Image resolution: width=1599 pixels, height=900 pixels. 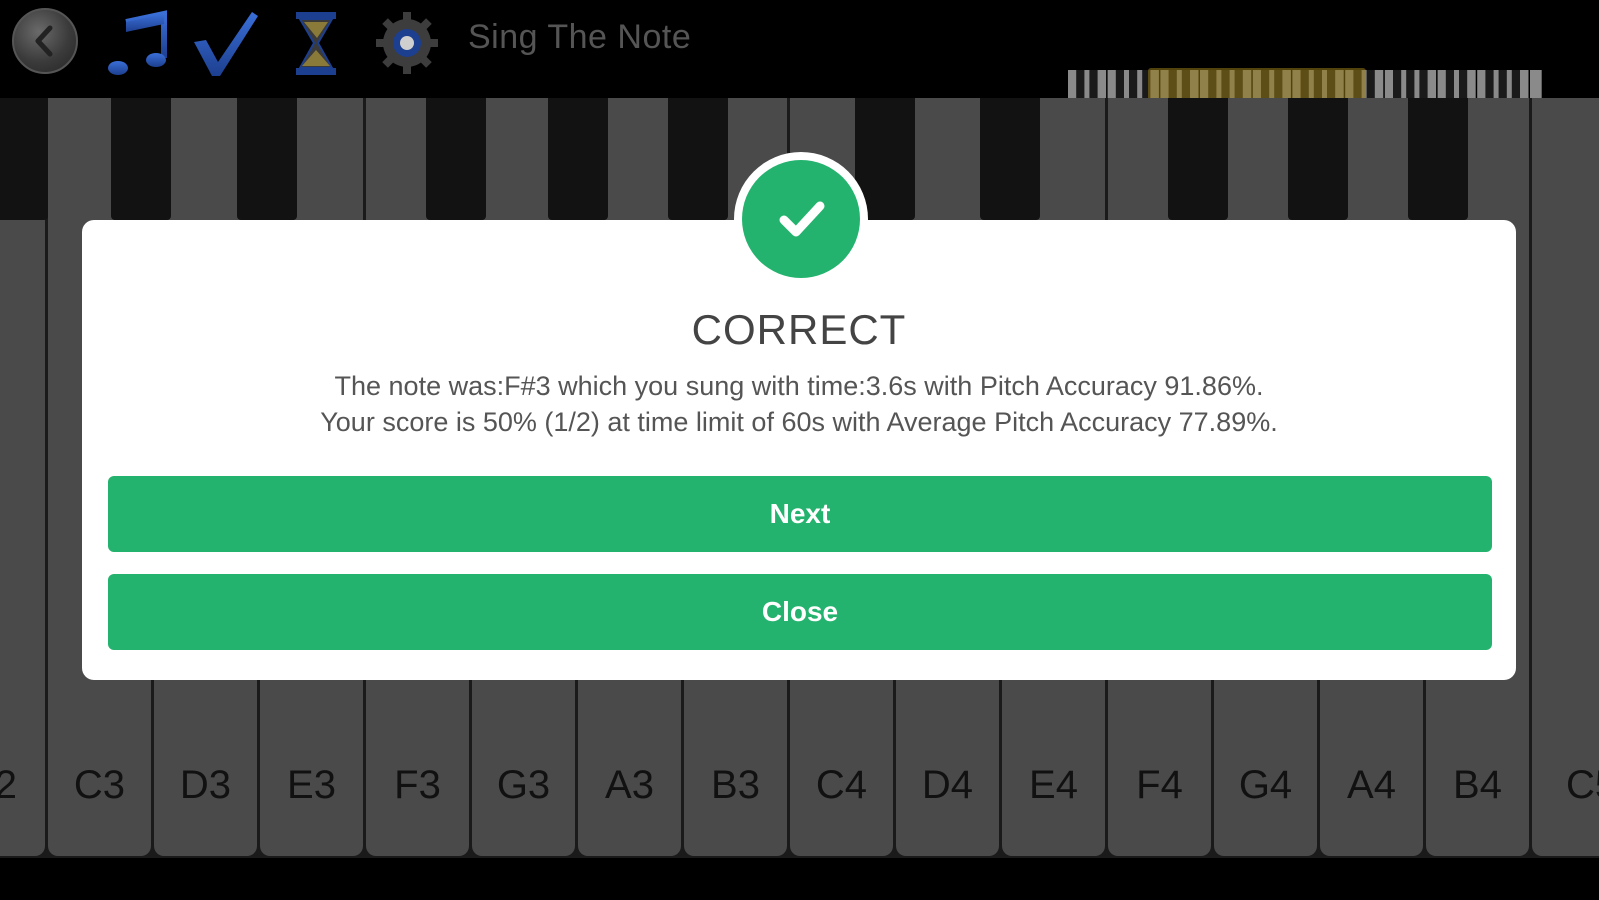 I want to click on bottom-bar, so click(x=799, y=879).